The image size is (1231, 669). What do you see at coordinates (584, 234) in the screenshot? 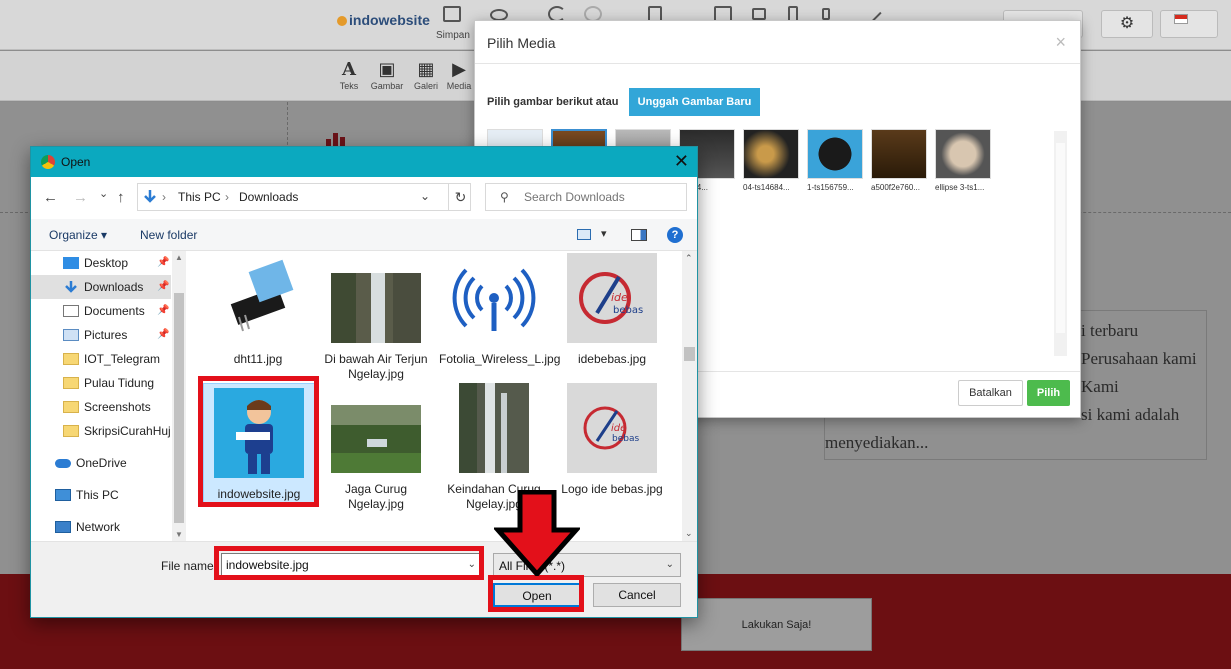
I see `change-view-icon` at bounding box center [584, 234].